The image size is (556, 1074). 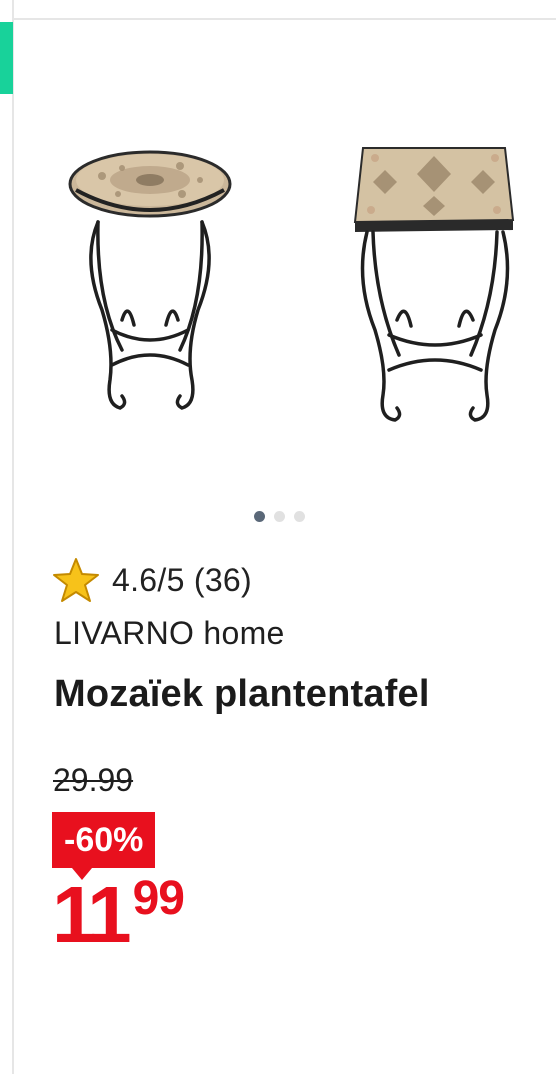 I want to click on square-mosaic-table-image, so click(x=437, y=282).